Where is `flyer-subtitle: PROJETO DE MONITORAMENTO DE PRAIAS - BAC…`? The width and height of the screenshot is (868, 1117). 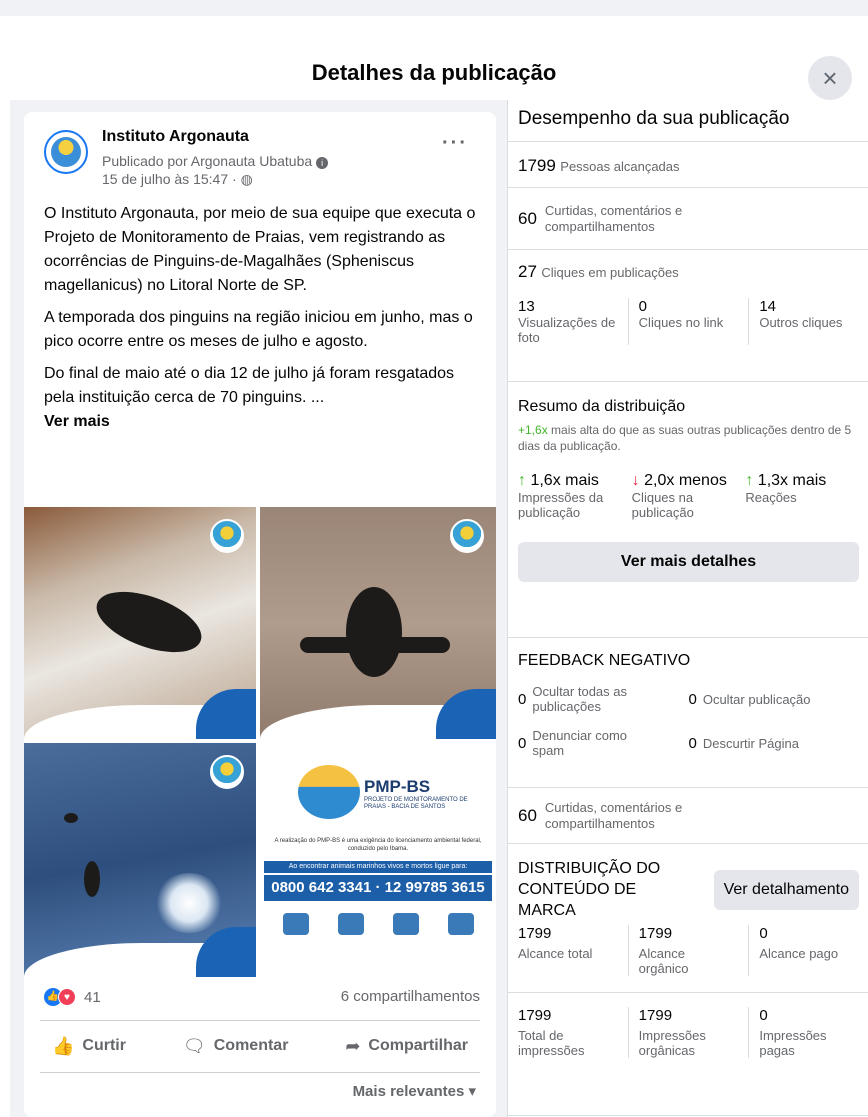 flyer-subtitle: PROJETO DE MONITORAMENTO DE PRAIAS - BAC… is located at coordinates (416, 803).